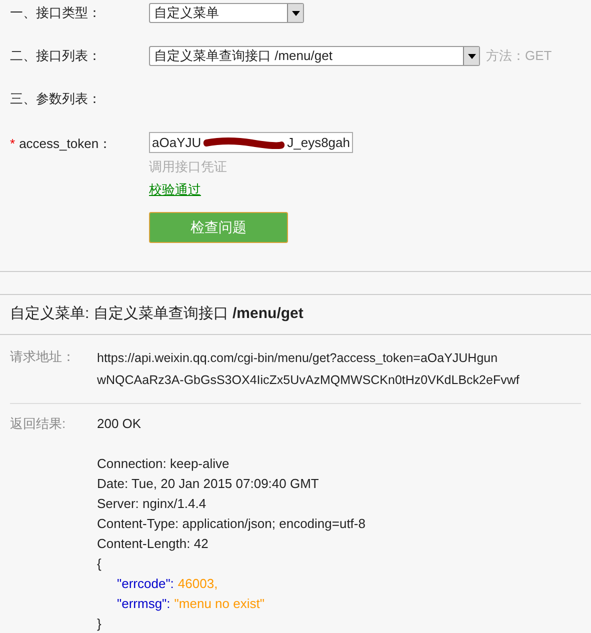 The width and height of the screenshot is (591, 633). What do you see at coordinates (231, 524) in the screenshot?
I see `response-header: Content-Type: application/json; encoding=utf-8` at bounding box center [231, 524].